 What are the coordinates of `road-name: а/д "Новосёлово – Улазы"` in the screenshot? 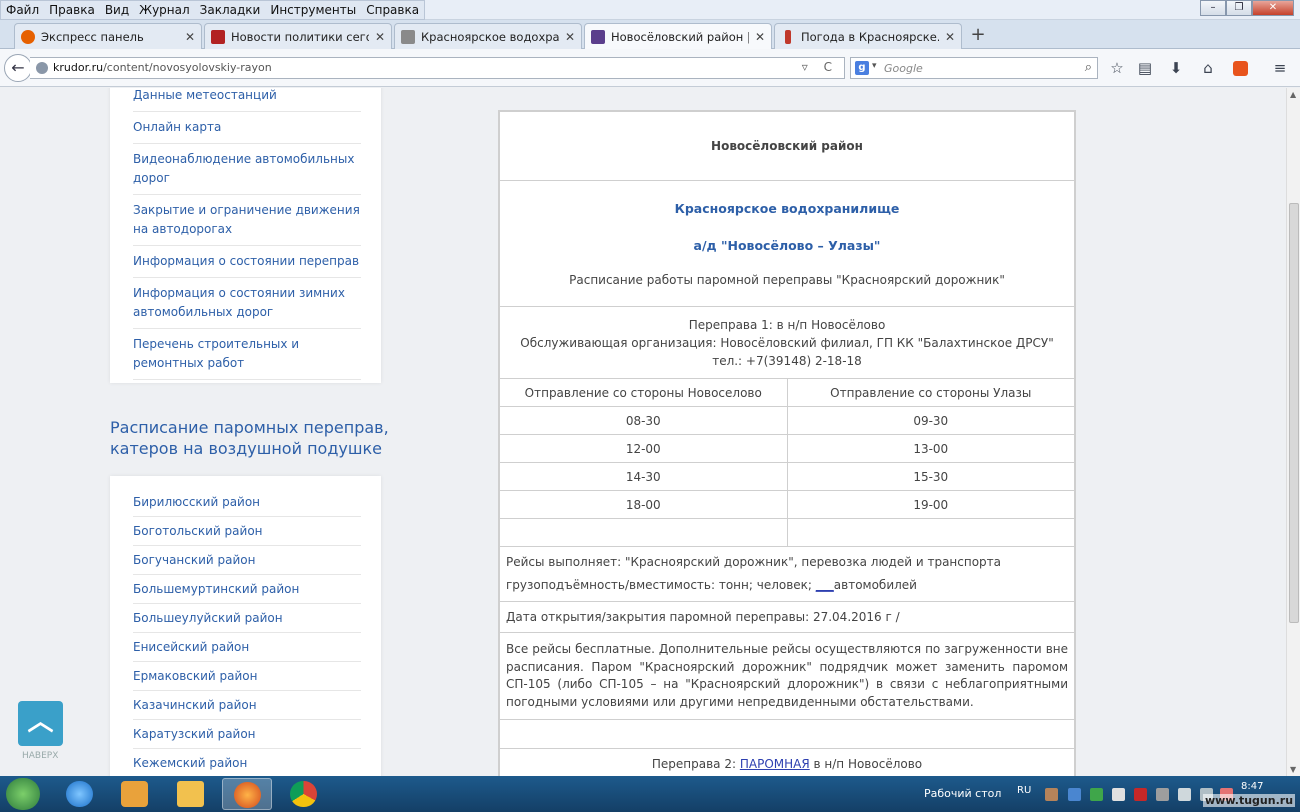 It's located at (787, 245).